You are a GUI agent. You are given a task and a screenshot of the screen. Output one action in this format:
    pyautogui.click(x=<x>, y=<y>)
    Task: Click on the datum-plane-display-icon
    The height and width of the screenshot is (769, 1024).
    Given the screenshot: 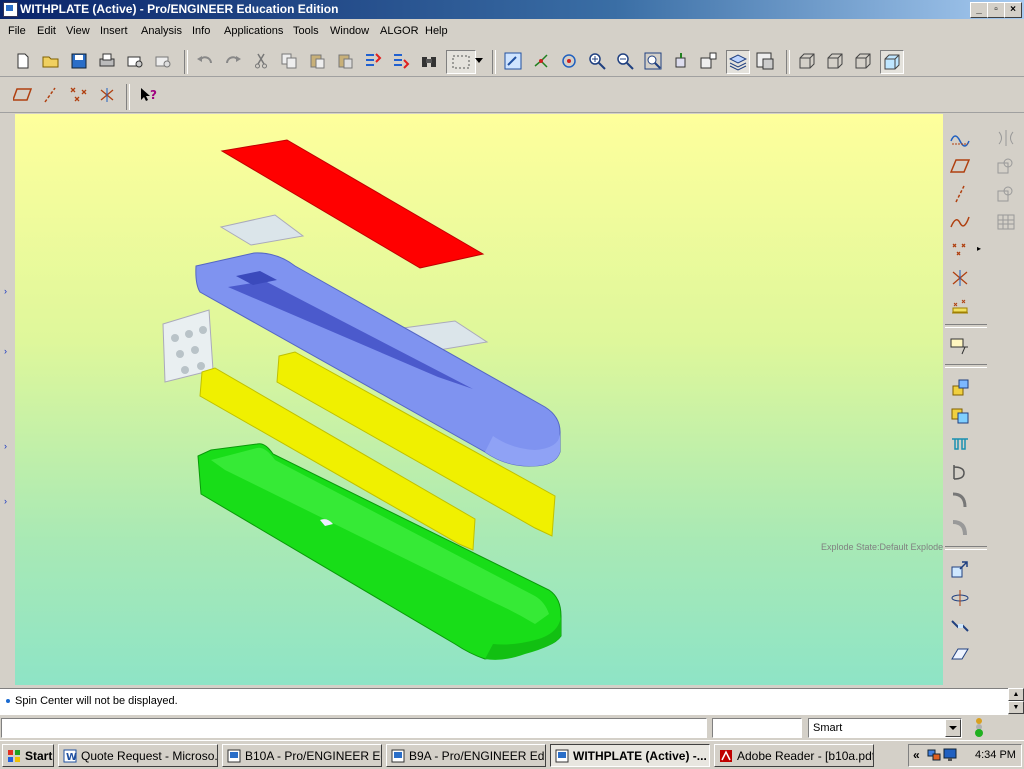 What is the action you would take?
    pyautogui.click(x=23, y=95)
    